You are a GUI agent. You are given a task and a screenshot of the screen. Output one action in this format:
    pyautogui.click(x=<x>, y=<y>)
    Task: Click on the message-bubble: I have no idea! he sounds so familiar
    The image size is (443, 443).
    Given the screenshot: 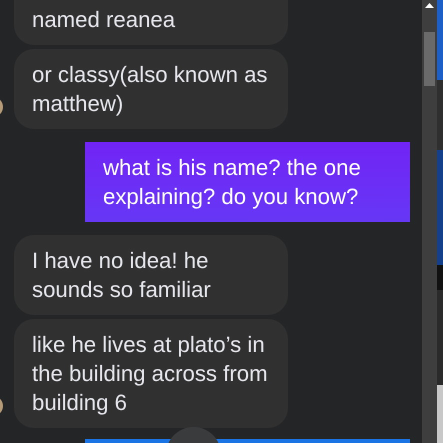 What is the action you would take?
    pyautogui.click(x=151, y=275)
    